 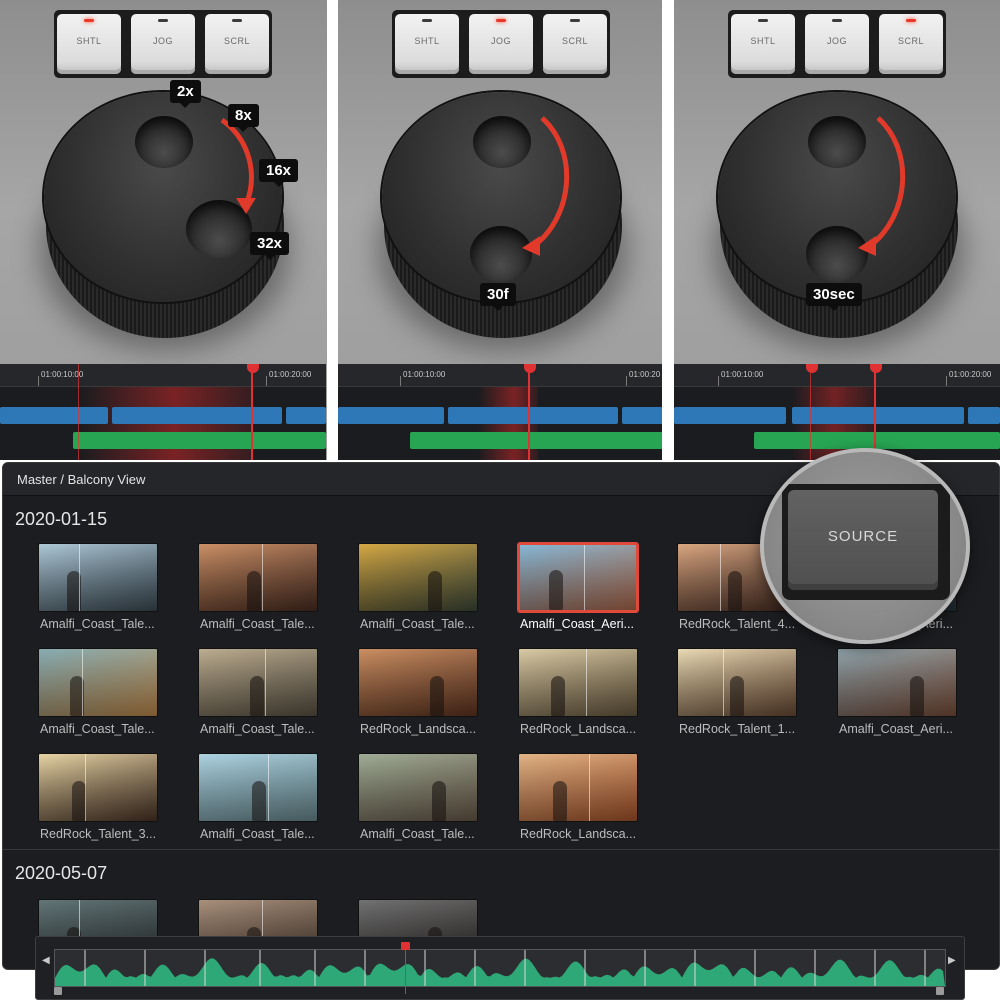 What do you see at coordinates (498, 297) in the screenshot?
I see `jog-step-tag: 30f` at bounding box center [498, 297].